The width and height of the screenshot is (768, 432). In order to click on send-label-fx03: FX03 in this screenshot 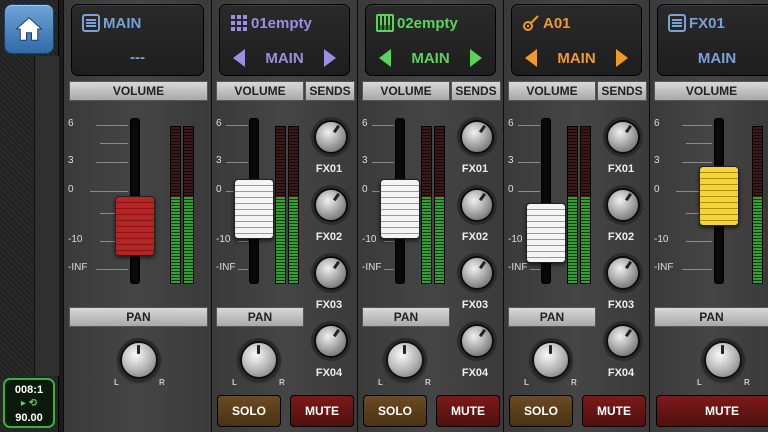, I will do `click(329, 305)`.